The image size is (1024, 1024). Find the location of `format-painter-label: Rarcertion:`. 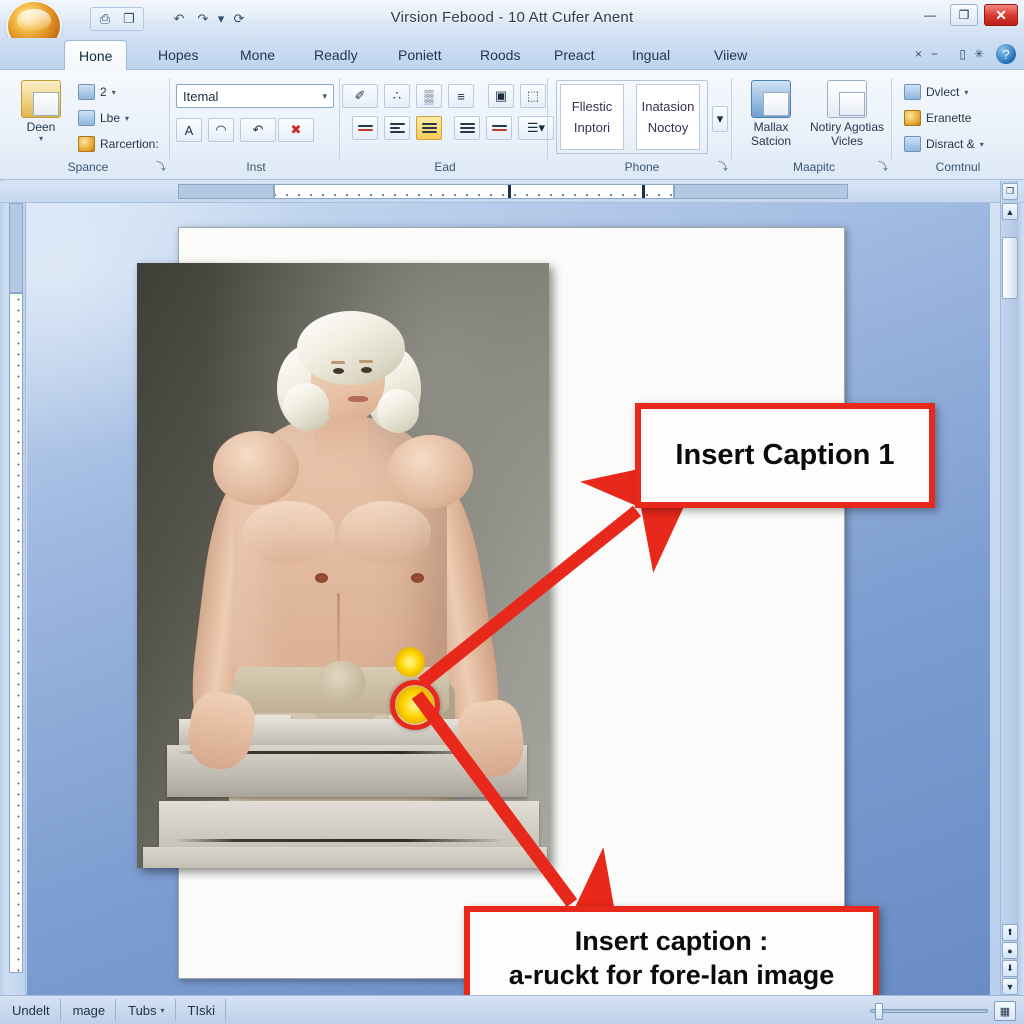

format-painter-label: Rarcertion: is located at coordinates (129, 144).